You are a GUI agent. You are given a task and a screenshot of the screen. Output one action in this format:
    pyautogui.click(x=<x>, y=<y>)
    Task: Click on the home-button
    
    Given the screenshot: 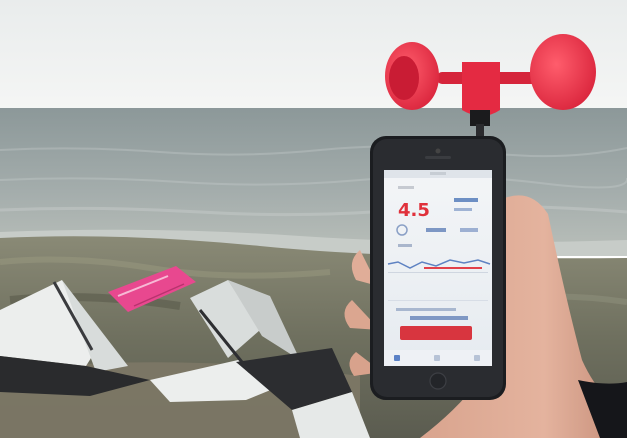 What is the action you would take?
    pyautogui.click(x=438, y=381)
    